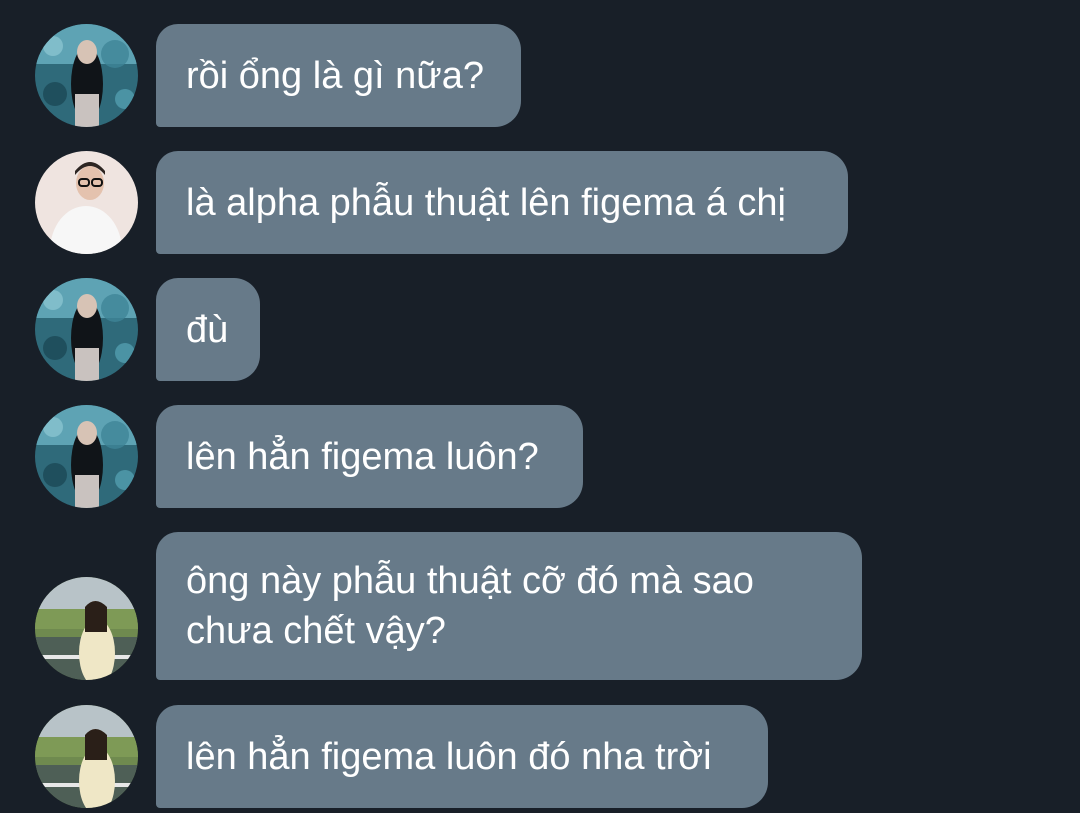  I want to click on message-bubble: lên hẳn figema luôn đó nha trời, so click(462, 756).